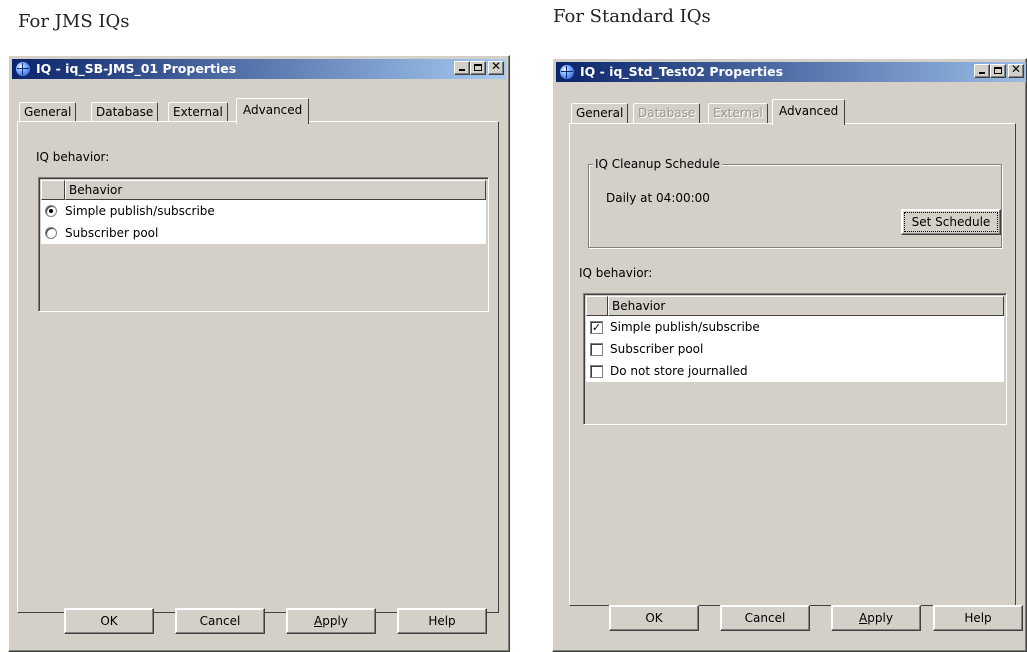  What do you see at coordinates (632, 16) in the screenshot?
I see `caption-standard: For Standard IQs` at bounding box center [632, 16].